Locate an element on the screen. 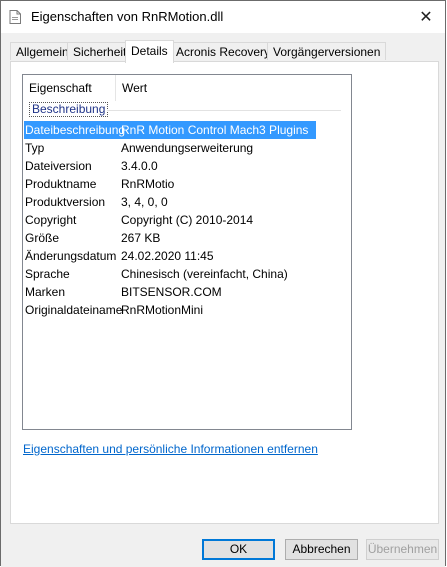 The image size is (447, 567). property-name: Dateiversion is located at coordinates (58, 166).